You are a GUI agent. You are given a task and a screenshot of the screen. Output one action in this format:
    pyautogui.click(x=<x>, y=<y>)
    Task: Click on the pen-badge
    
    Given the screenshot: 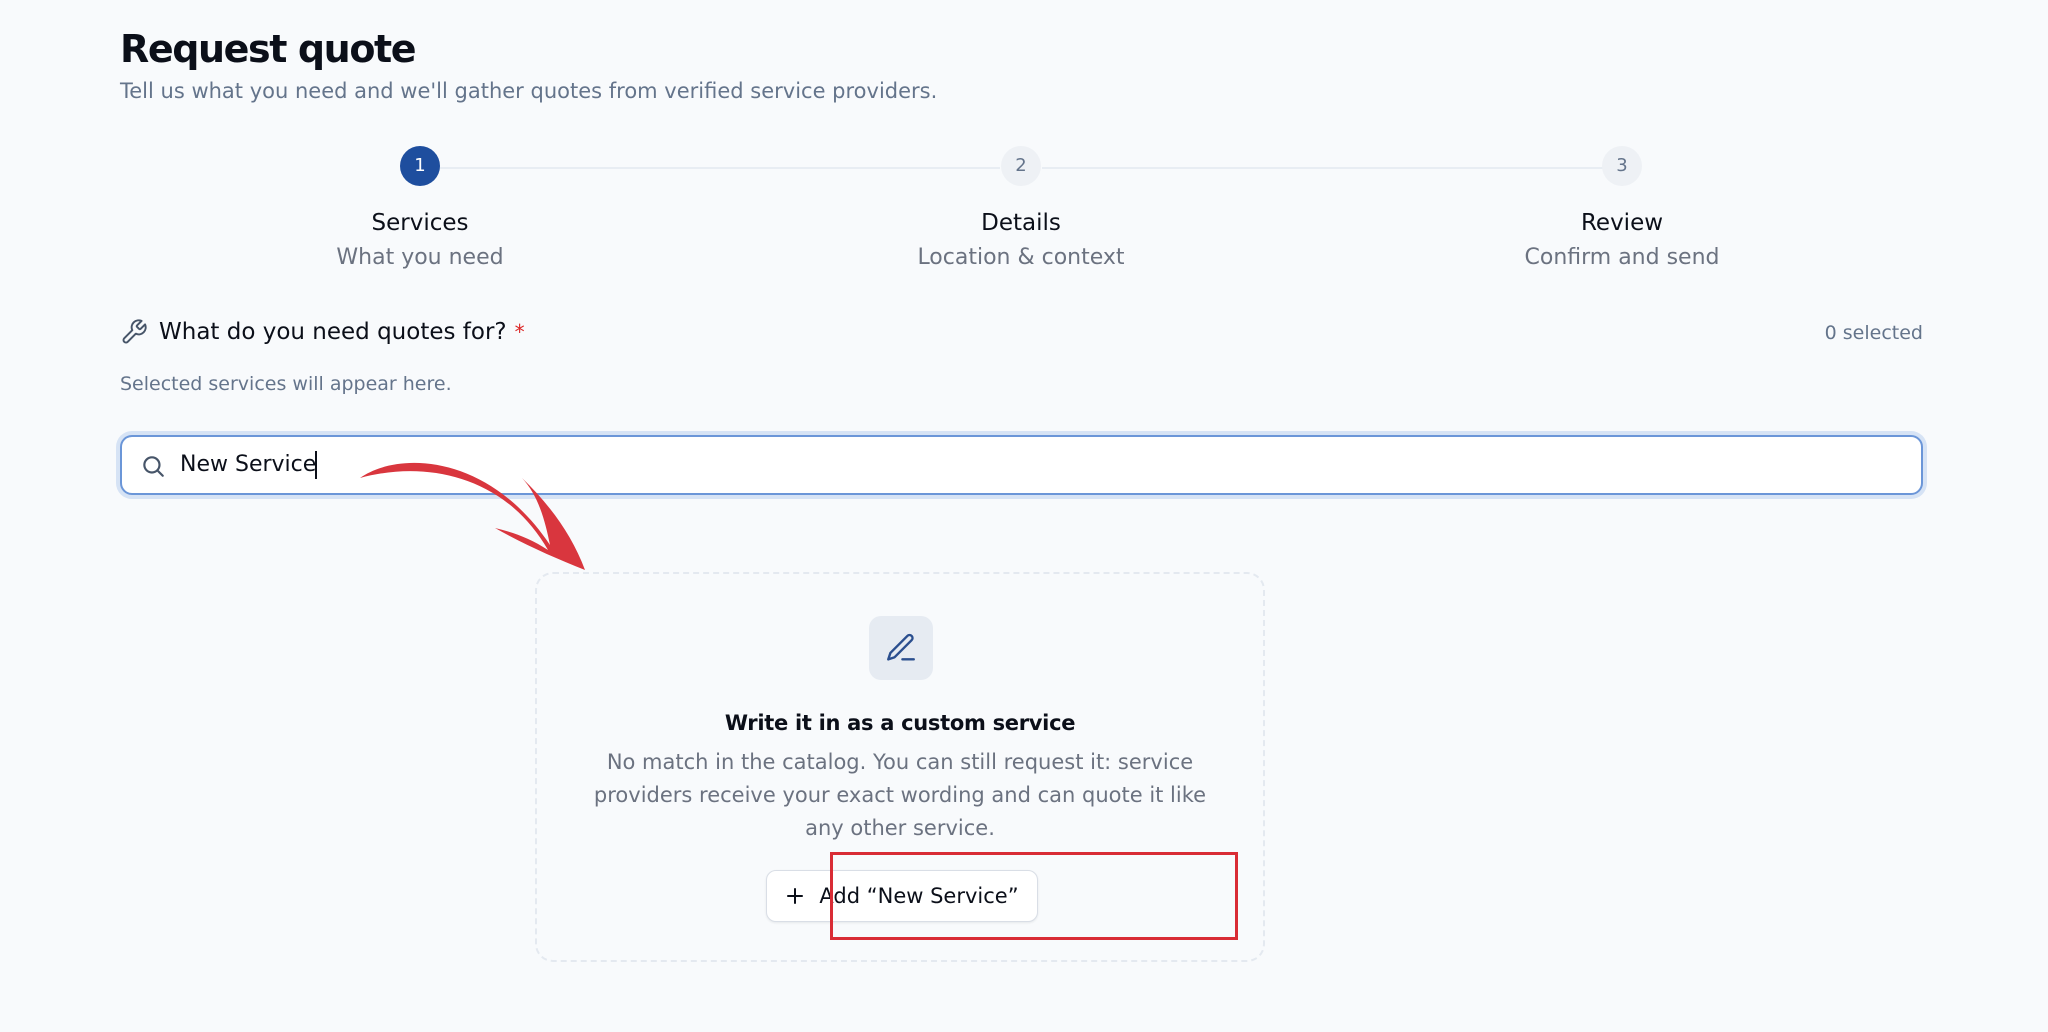 What is the action you would take?
    pyautogui.click(x=901, y=648)
    